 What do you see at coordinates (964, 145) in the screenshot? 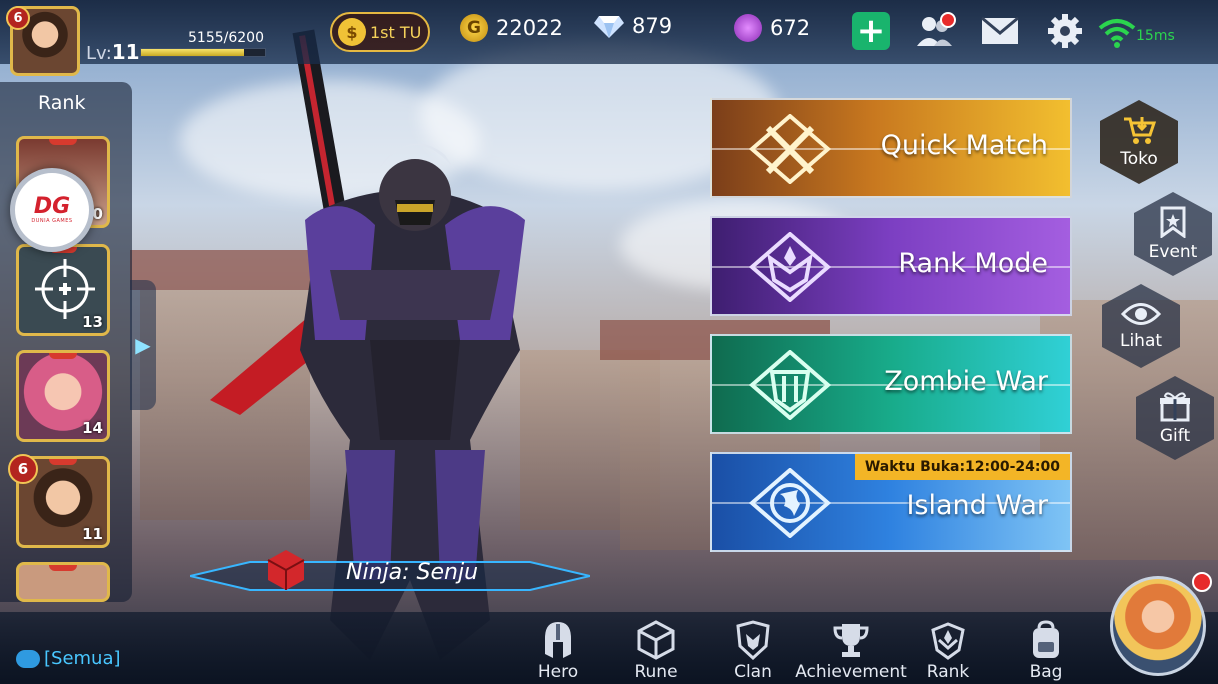
I see `quick-match-label: Quick Match` at bounding box center [964, 145].